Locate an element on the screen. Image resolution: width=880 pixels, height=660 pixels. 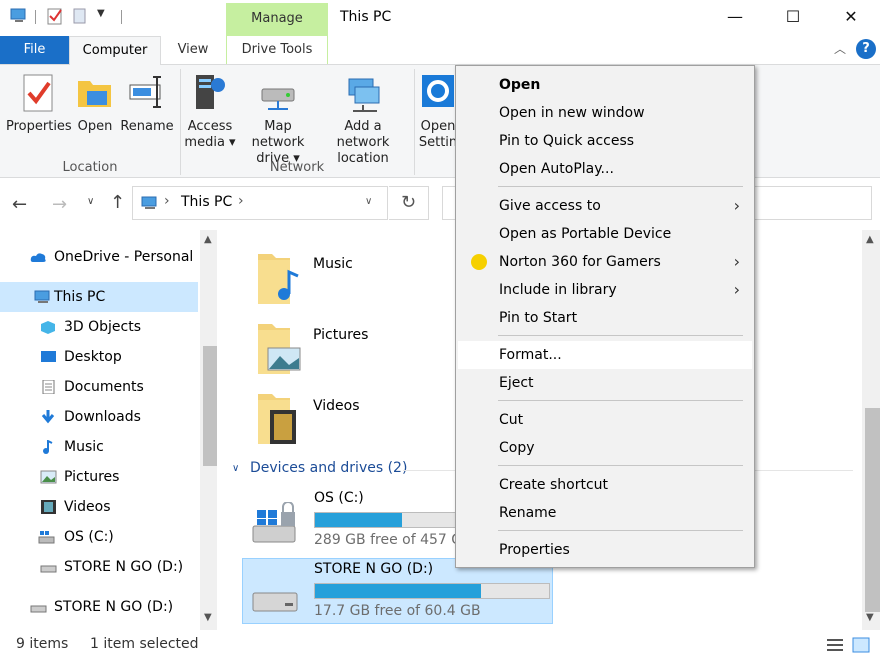
nav-item-pictures: Pictures is located at coordinates (99, 477).